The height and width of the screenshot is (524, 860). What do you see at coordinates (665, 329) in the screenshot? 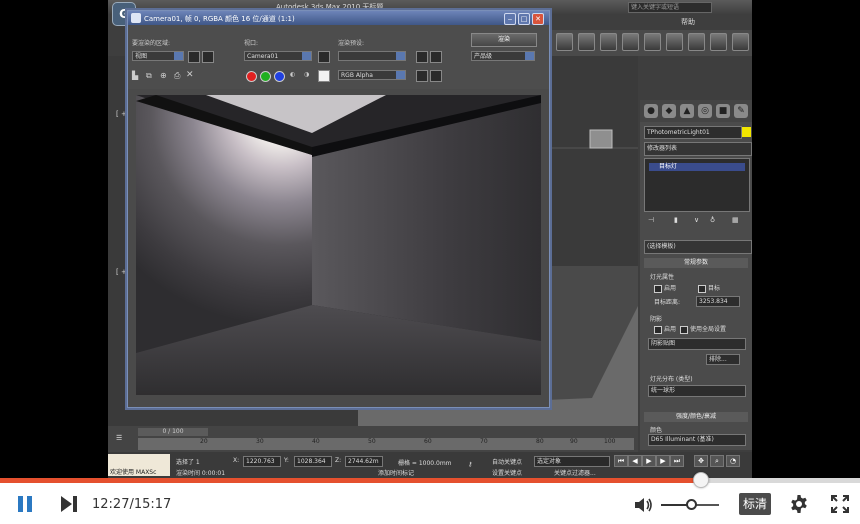
I see `shadows-enabled-checkbox: 启用` at bounding box center [665, 329].